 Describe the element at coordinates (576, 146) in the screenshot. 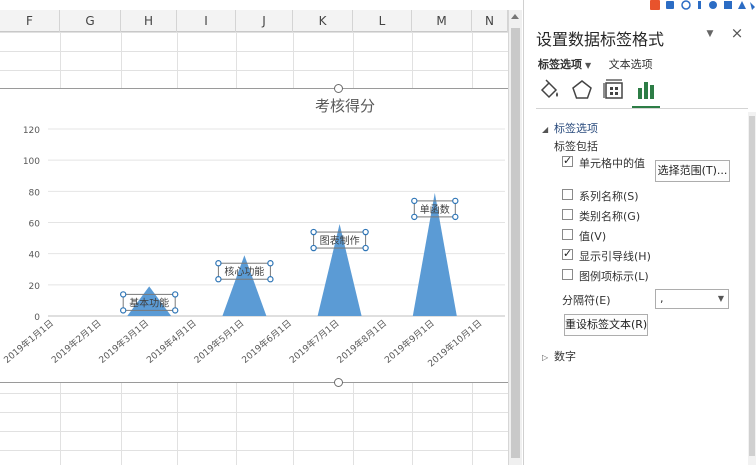

I see `label-contains-heading: 标签包括` at that location.